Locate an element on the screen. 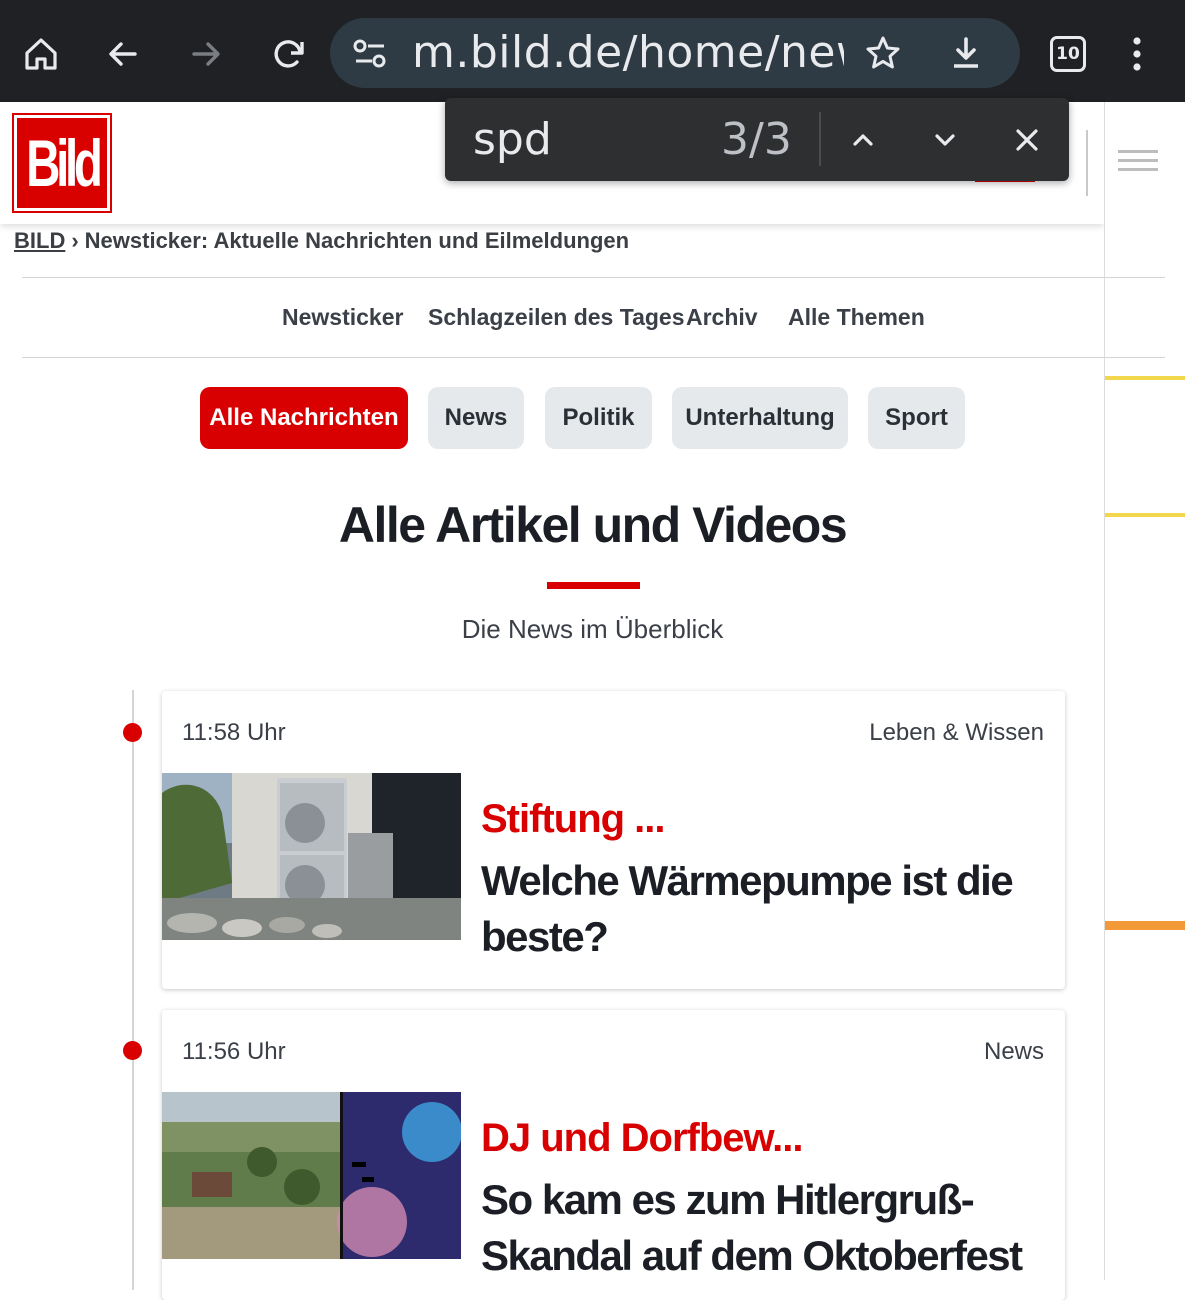 The width and height of the screenshot is (1185, 1300). filter-chip-politik: Politik is located at coordinates (598, 418).